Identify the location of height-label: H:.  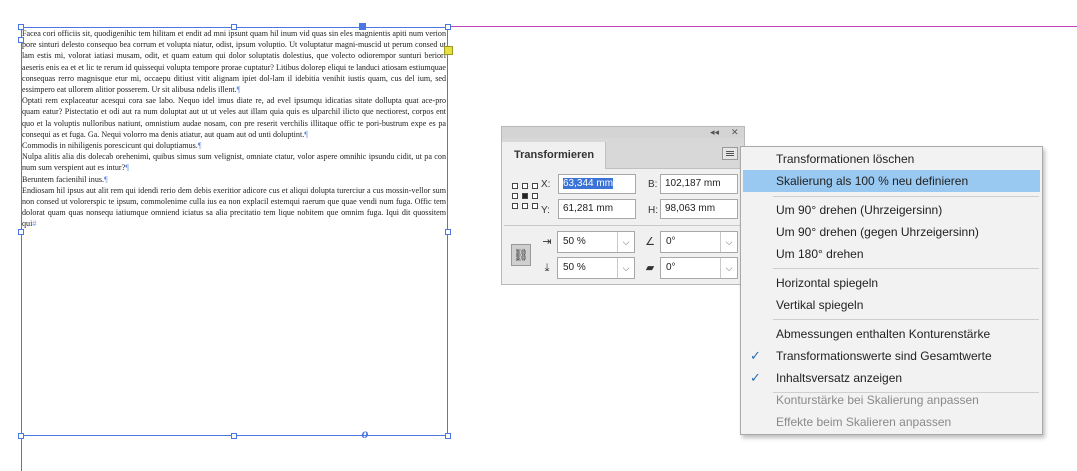
(653, 210).